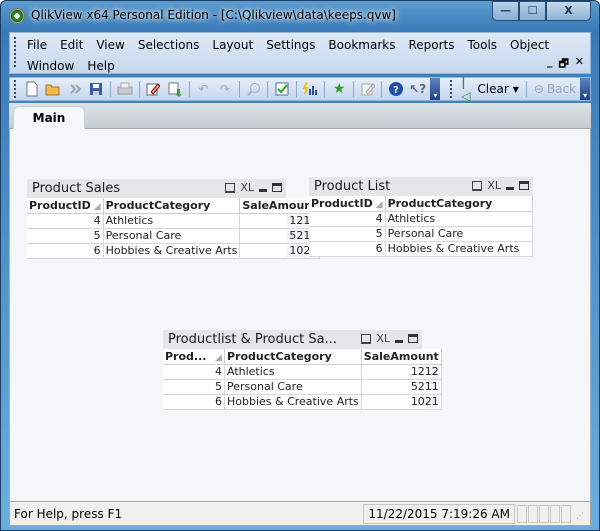 This screenshot has width=600, height=531. I want to click on save-icon, so click(97, 89).